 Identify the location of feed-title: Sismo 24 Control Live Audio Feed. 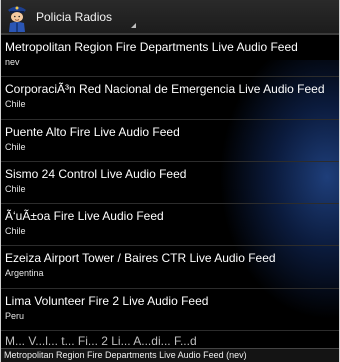
(96, 173).